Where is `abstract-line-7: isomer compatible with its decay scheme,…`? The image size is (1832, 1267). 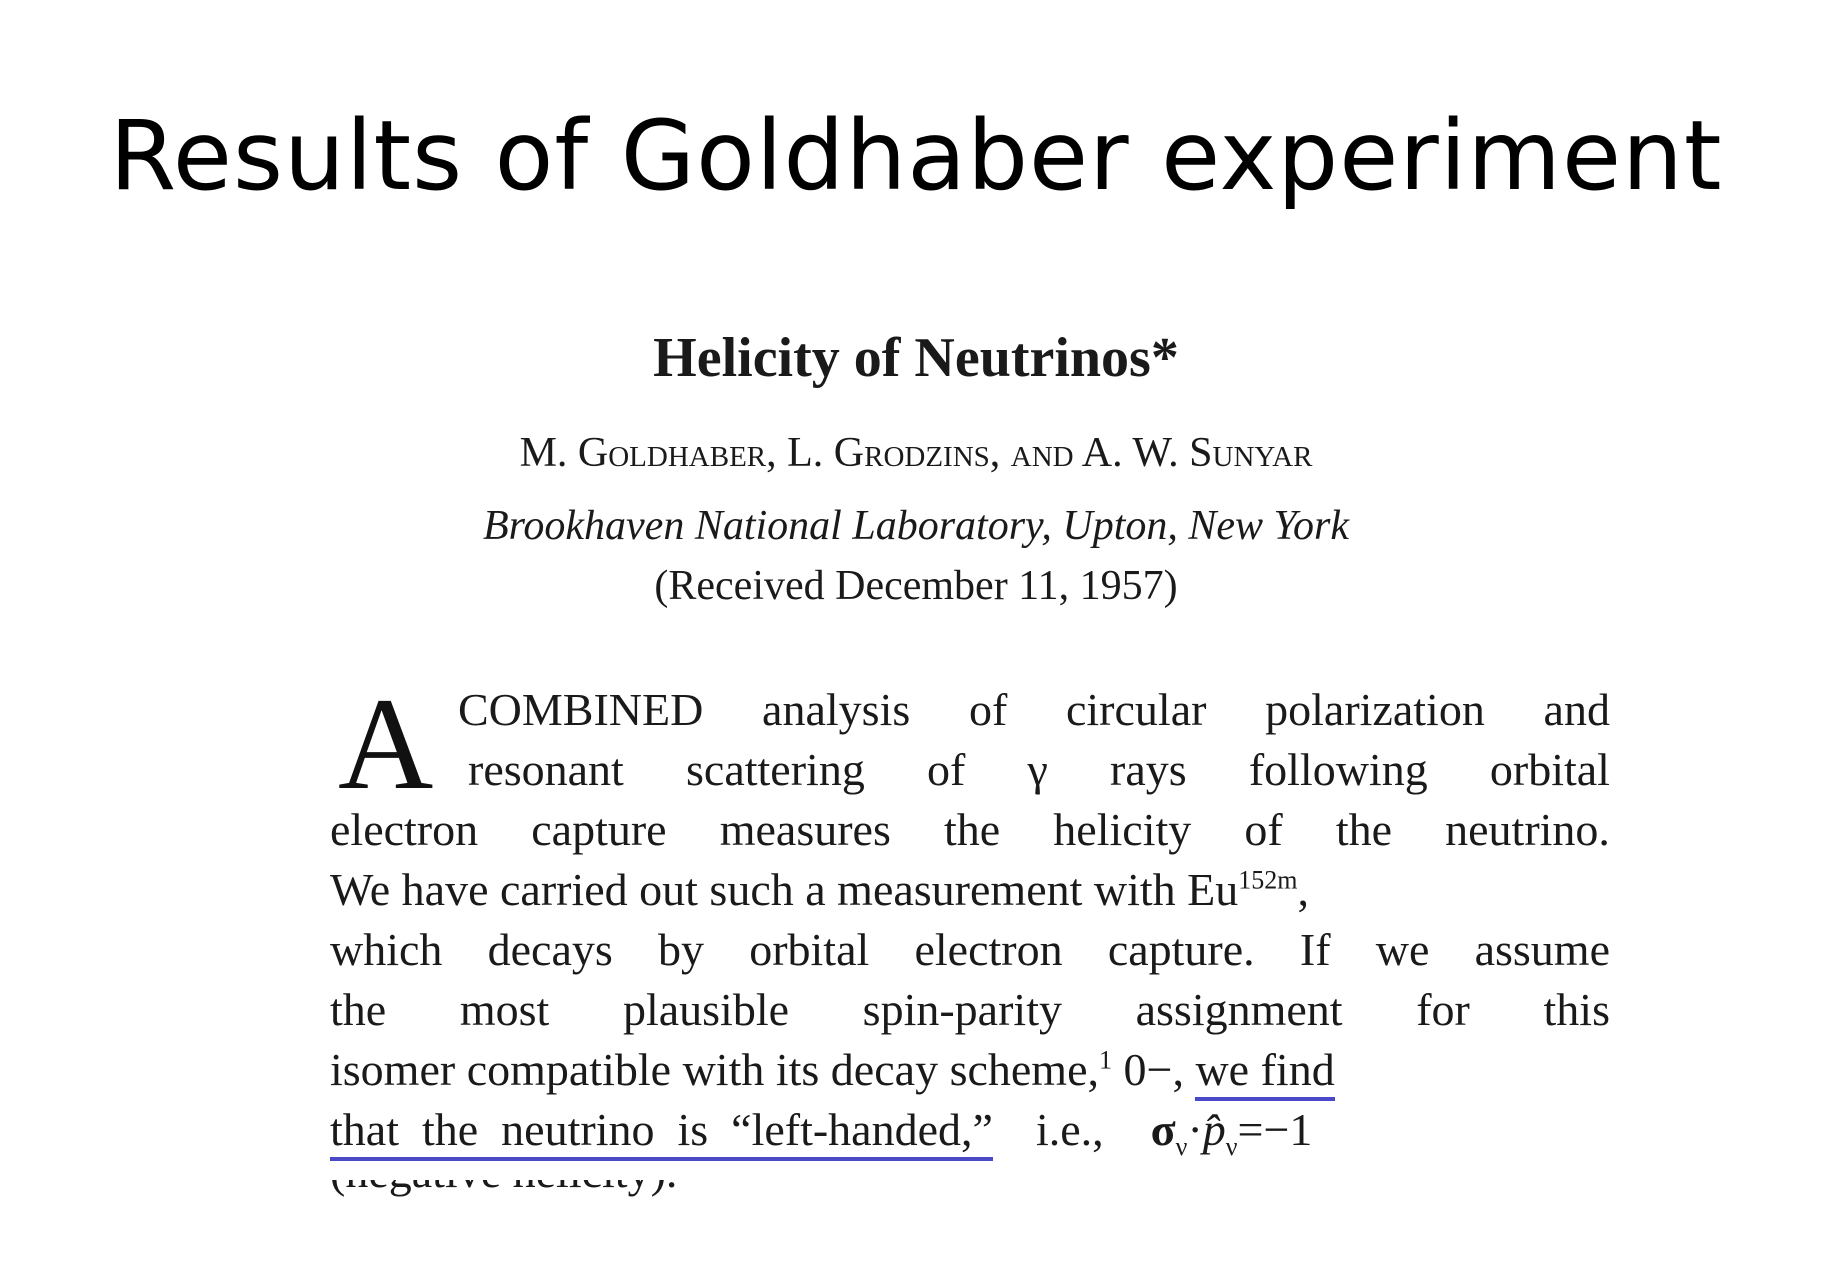 abstract-line-7: isomer compatible with its decay scheme,… is located at coordinates (970, 1070).